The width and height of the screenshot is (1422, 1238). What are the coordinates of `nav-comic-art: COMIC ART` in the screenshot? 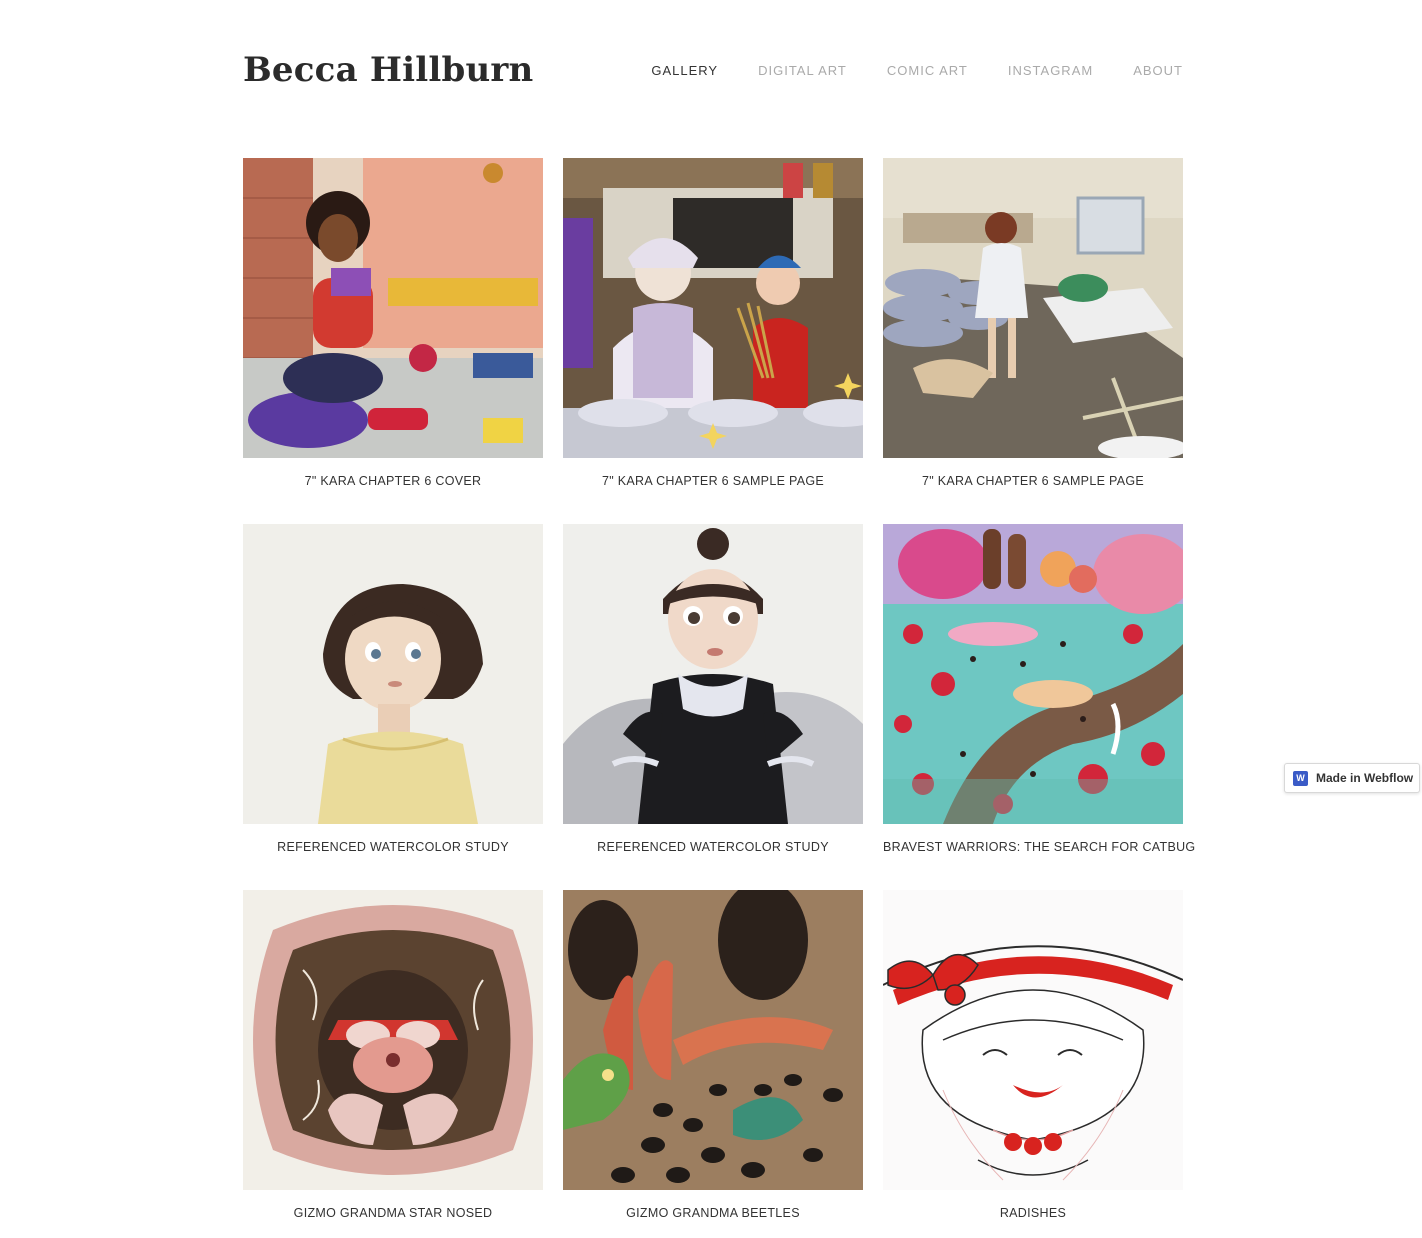 It's located at (927, 71).